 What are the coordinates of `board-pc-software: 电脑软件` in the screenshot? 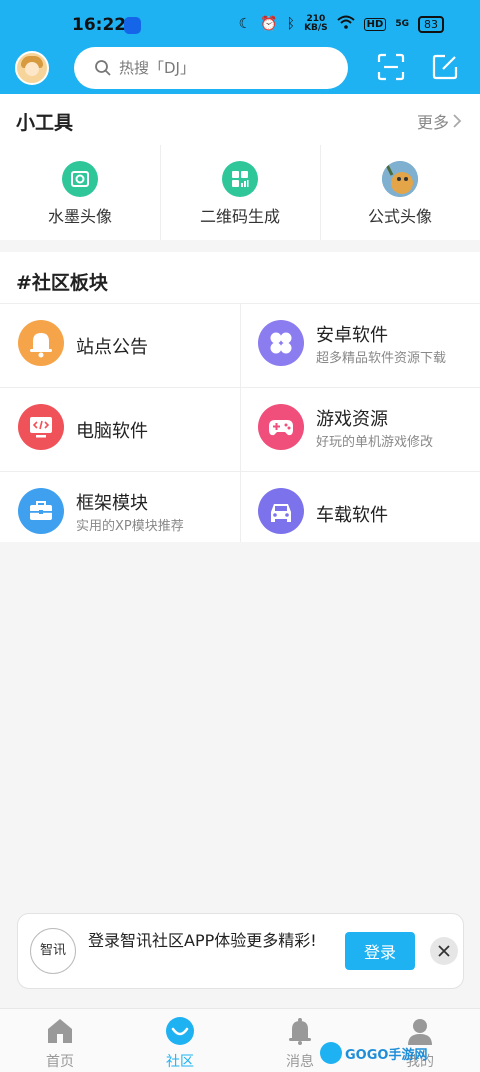 It's located at (120, 429).